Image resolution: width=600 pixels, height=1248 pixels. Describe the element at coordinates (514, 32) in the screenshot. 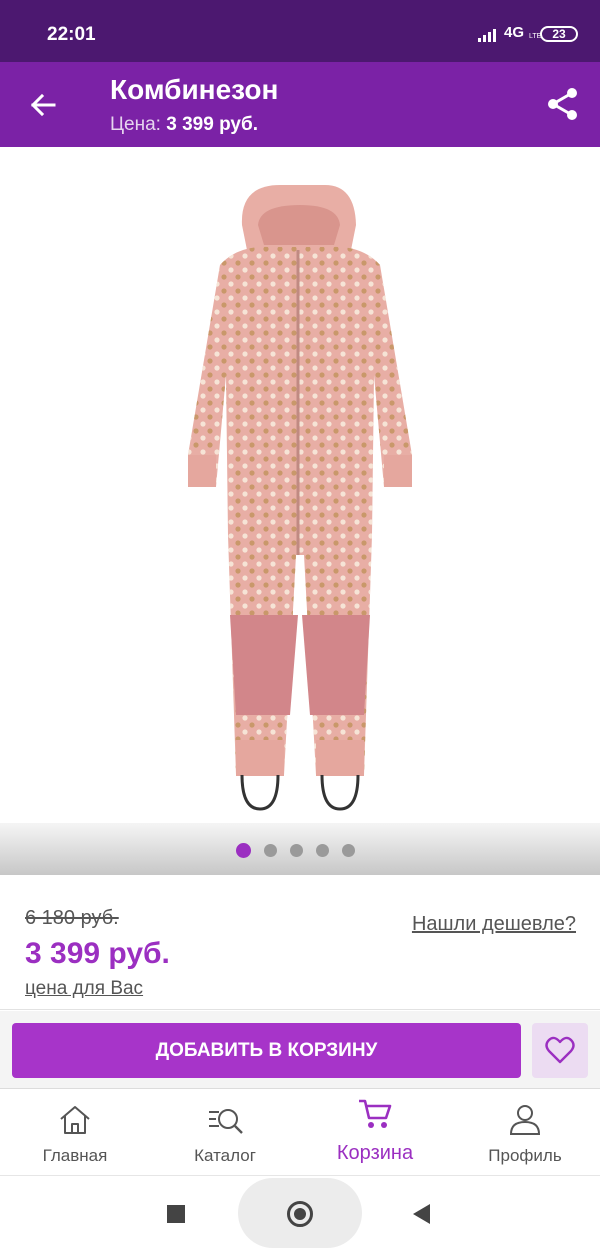

I see `network-type: 4G` at that location.